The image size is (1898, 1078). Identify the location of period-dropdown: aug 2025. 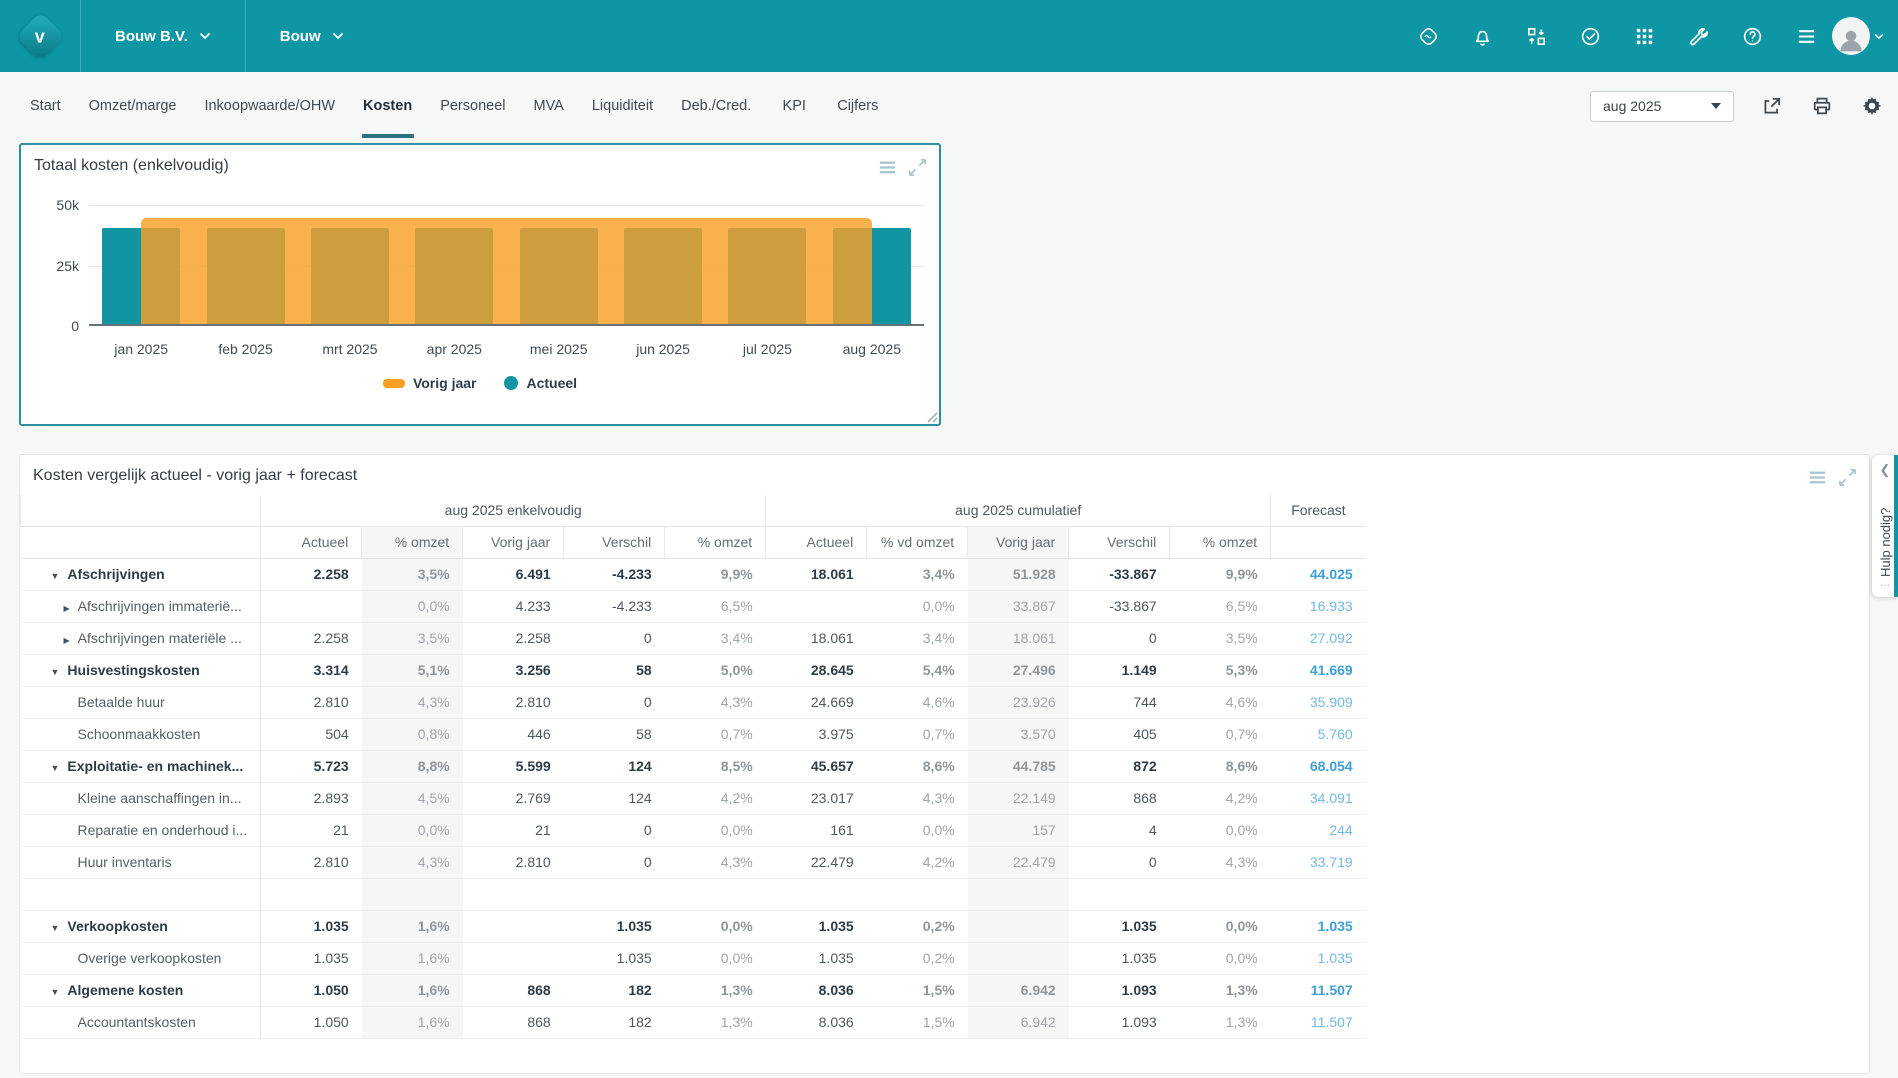
(1662, 106).